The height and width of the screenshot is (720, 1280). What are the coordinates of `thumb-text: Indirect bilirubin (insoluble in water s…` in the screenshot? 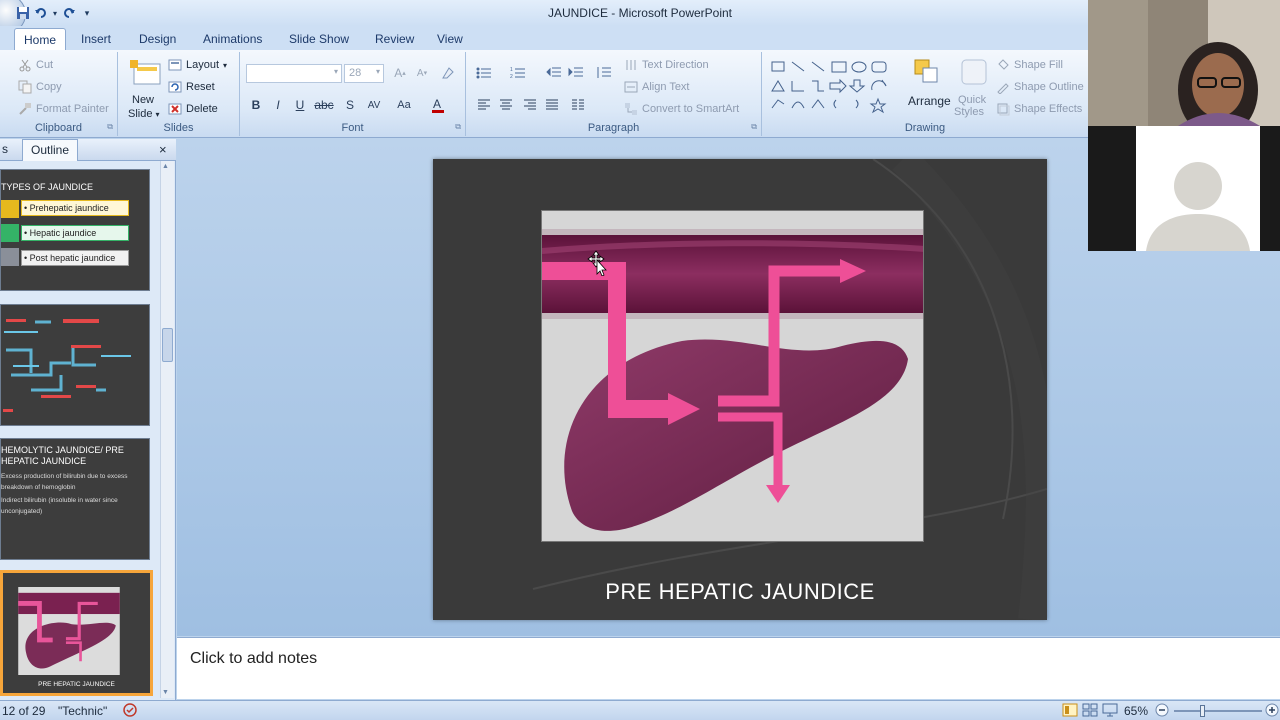 It's located at (59, 506).